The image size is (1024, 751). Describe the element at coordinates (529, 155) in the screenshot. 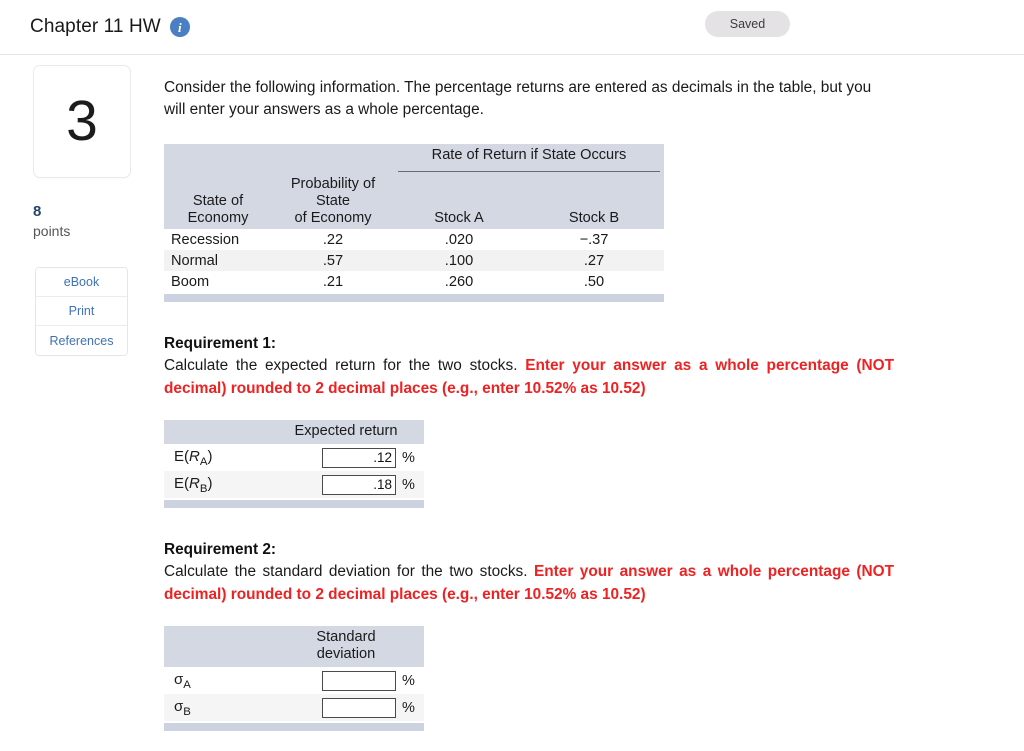

I see `span-header-rate-of-return: Rate of Return if State Occurs` at that location.